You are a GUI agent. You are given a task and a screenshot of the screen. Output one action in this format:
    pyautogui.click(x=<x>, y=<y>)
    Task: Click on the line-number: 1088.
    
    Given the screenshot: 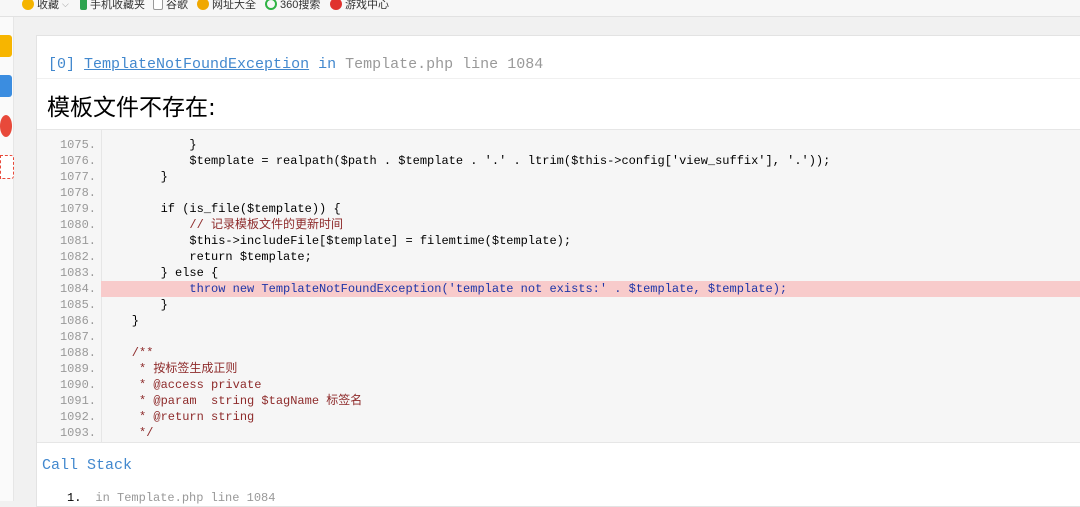 What is the action you would take?
    pyautogui.click(x=77, y=353)
    